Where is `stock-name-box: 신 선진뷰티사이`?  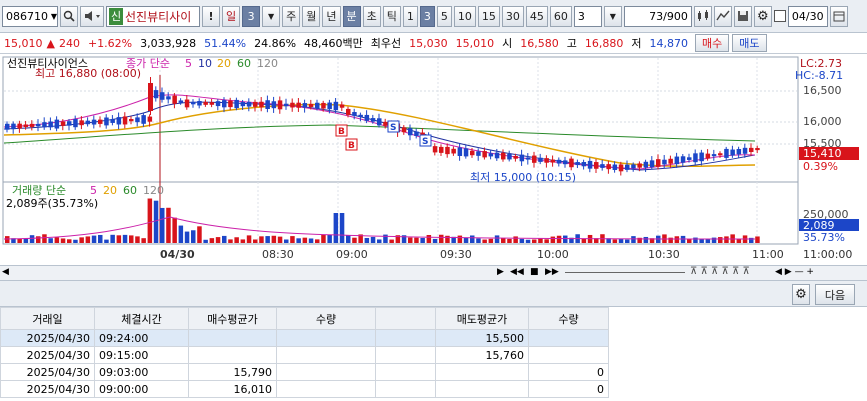
stock-name-box: 신 선진뷰티사이 is located at coordinates (153, 16).